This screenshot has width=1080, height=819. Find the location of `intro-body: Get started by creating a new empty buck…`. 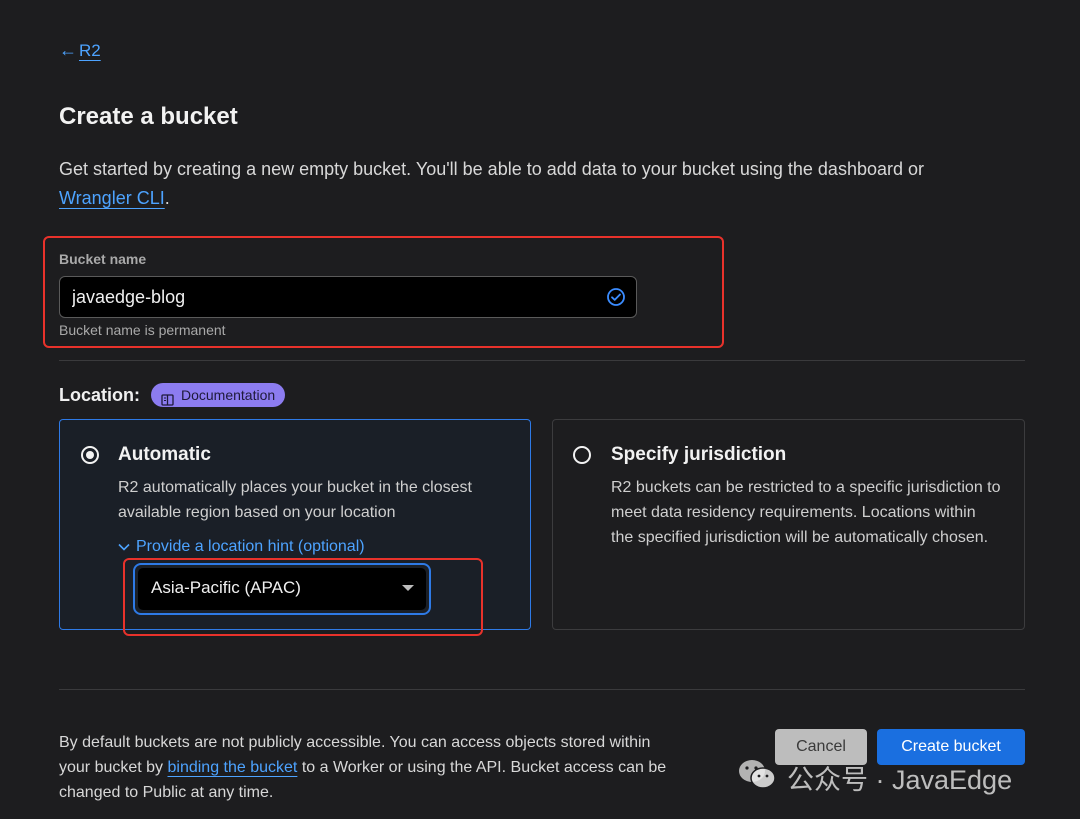

intro-body: Get started by creating a new empty buck… is located at coordinates (491, 169).